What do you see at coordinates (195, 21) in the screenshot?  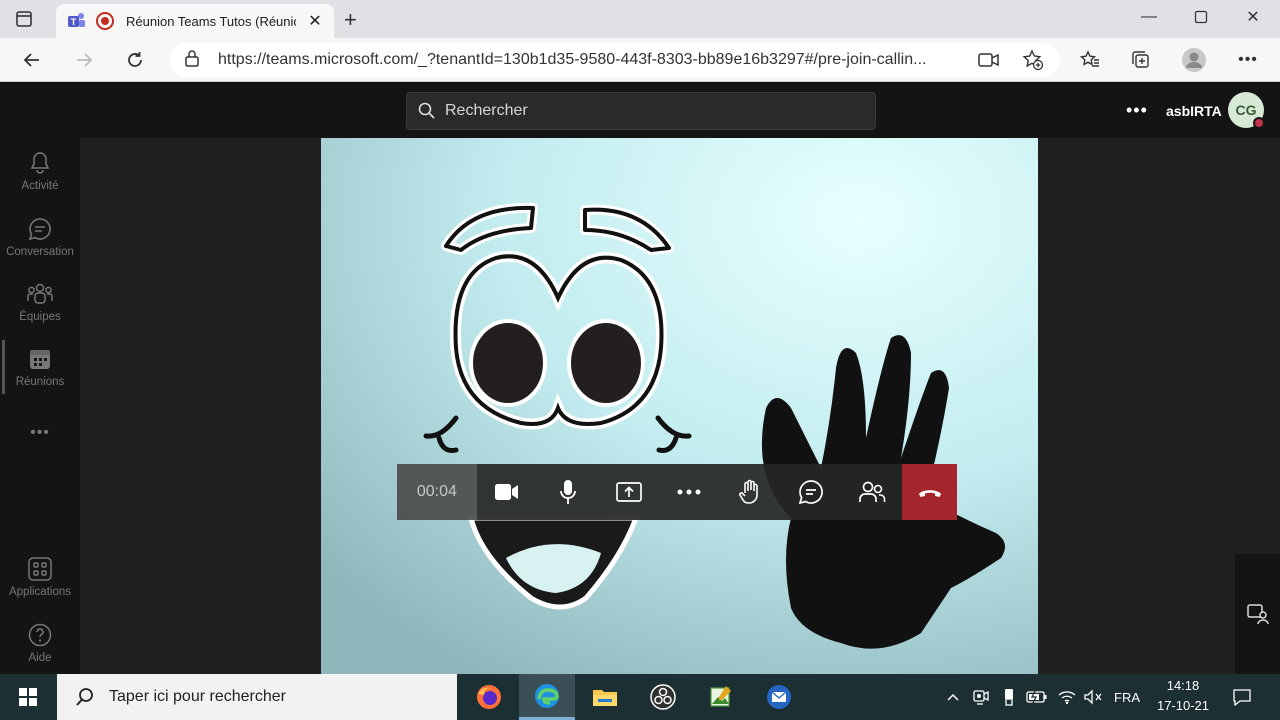 I see `browser-tab: T Réunion Teams Tutos (Réunion ✕` at bounding box center [195, 21].